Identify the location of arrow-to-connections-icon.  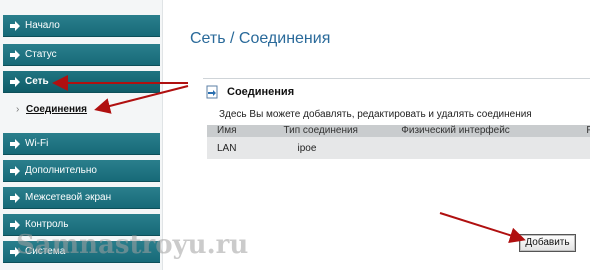
(141, 99).